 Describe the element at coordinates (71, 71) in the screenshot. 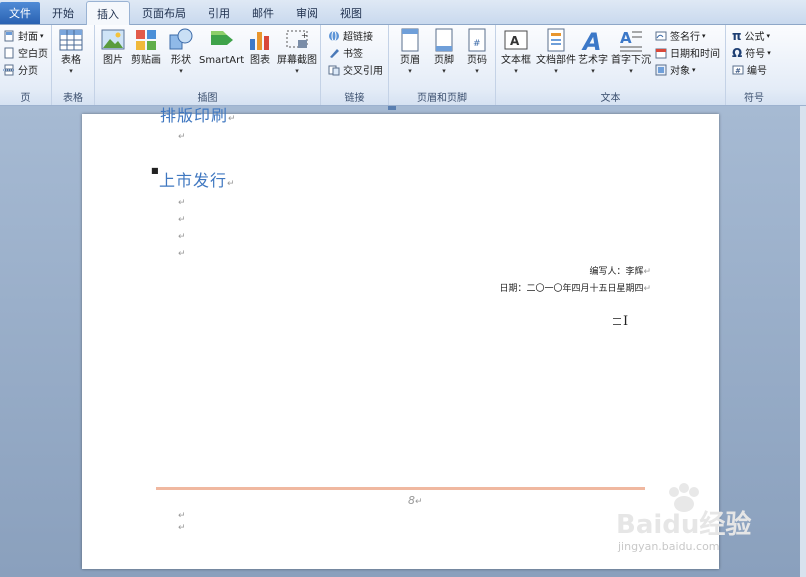

I see `table-dropdown-caret: ▾` at that location.